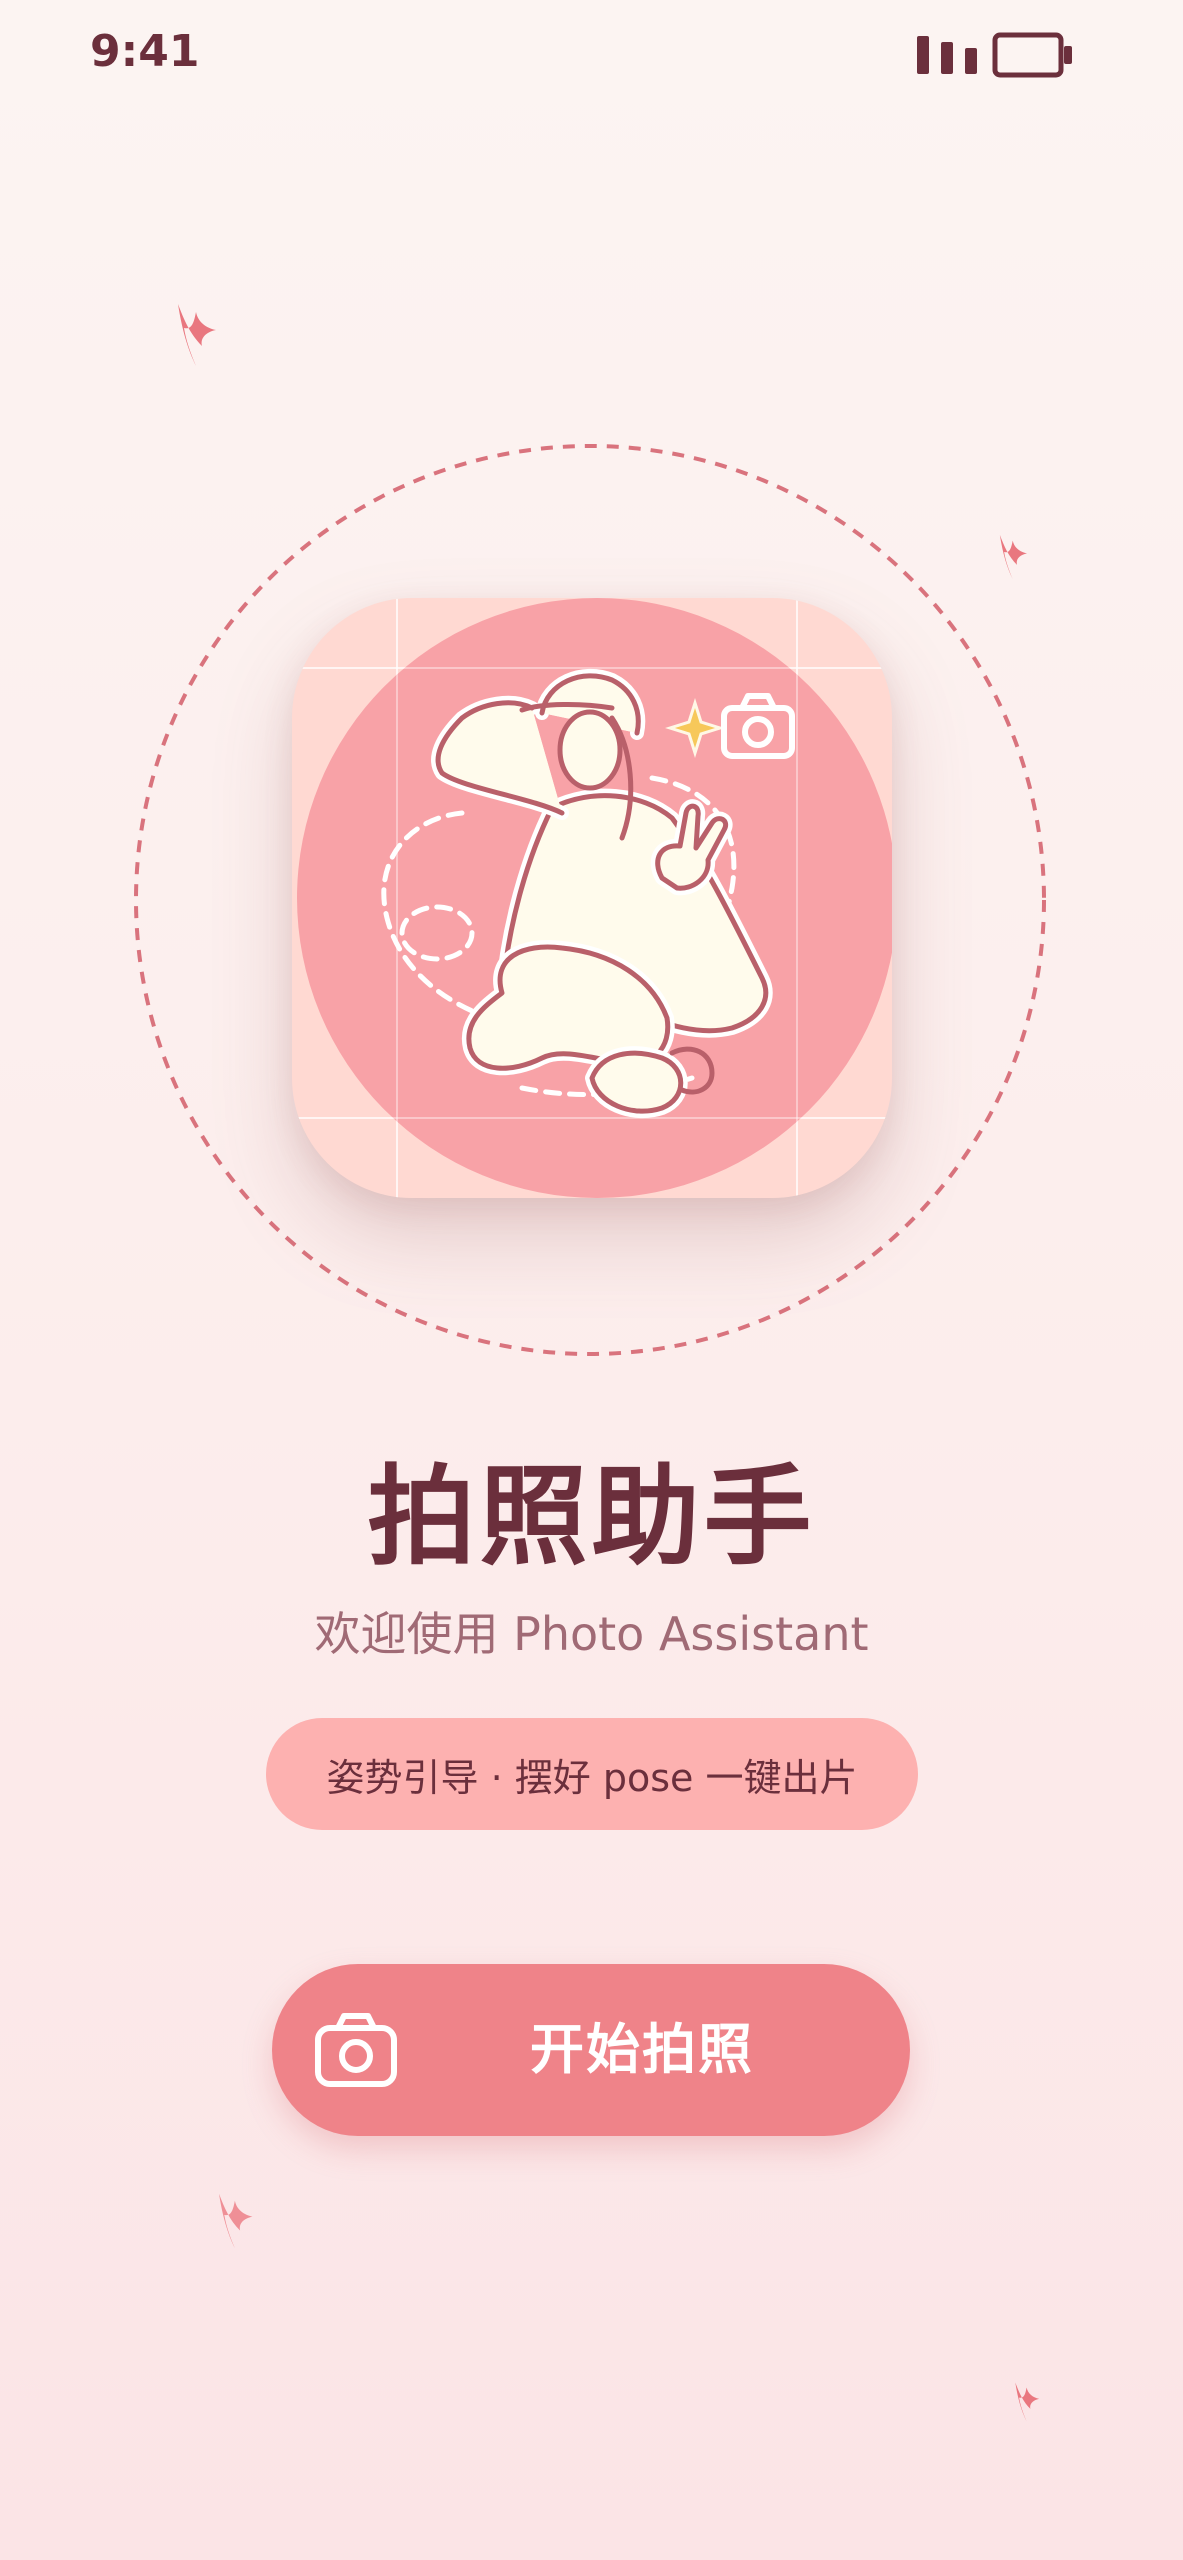 This screenshot has height=2560, width=1183. What do you see at coordinates (145, 51) in the screenshot?
I see `status-time: 9:41` at bounding box center [145, 51].